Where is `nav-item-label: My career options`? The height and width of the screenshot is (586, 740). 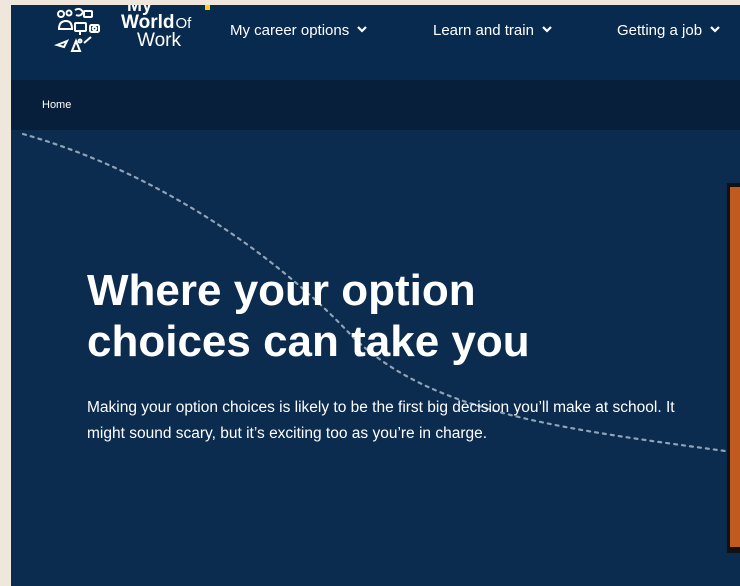 nav-item-label: My career options is located at coordinates (290, 30).